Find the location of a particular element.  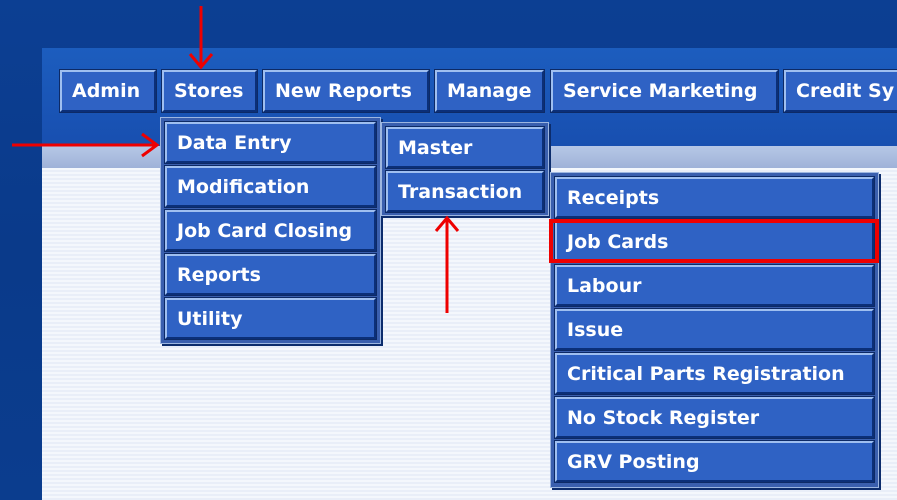

transaction-item-critical-parts-registration: Critical Parts Registration is located at coordinates (714, 373).